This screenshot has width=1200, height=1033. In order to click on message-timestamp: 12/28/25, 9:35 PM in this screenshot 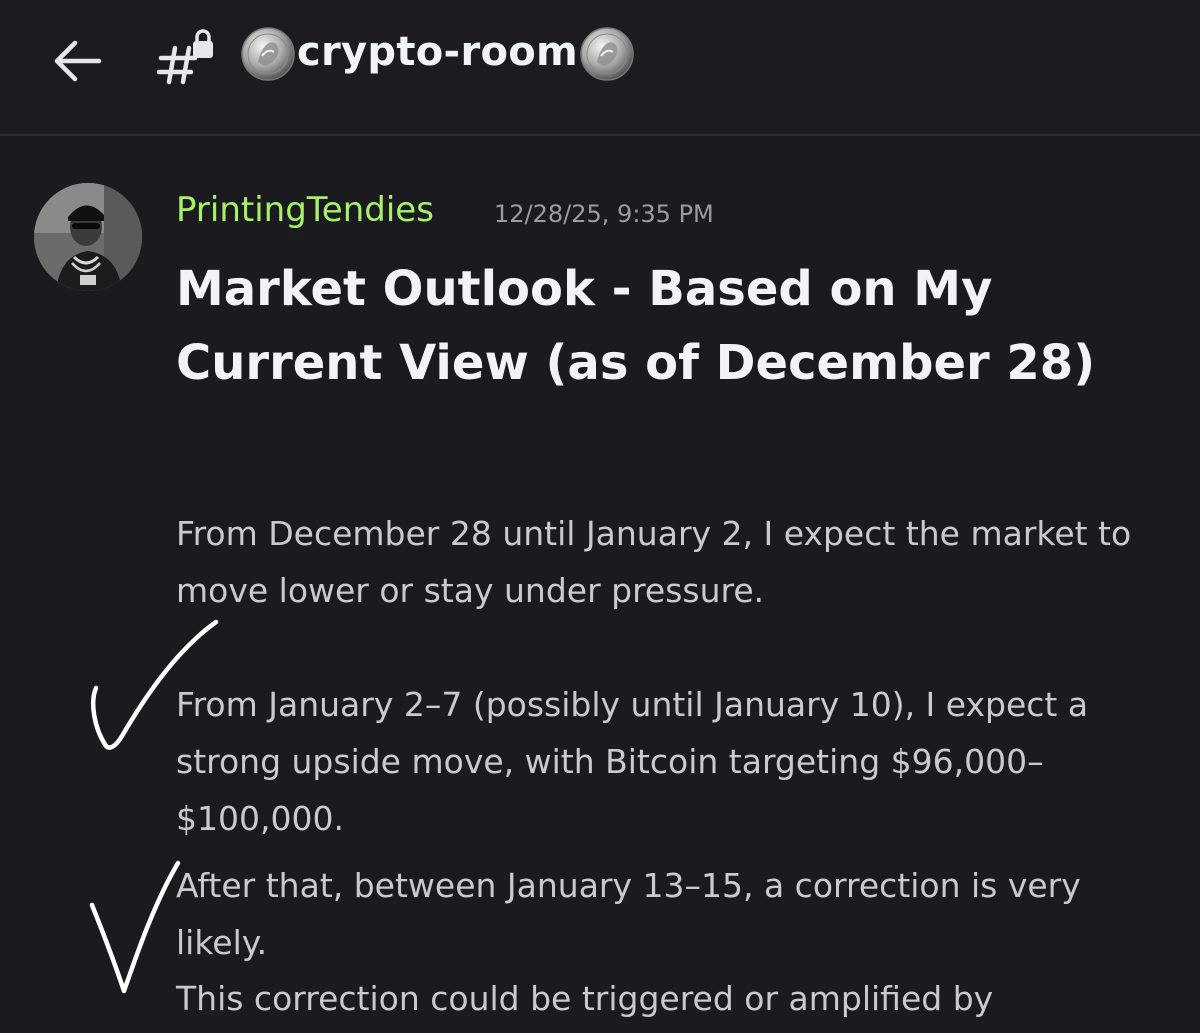, I will do `click(604, 214)`.